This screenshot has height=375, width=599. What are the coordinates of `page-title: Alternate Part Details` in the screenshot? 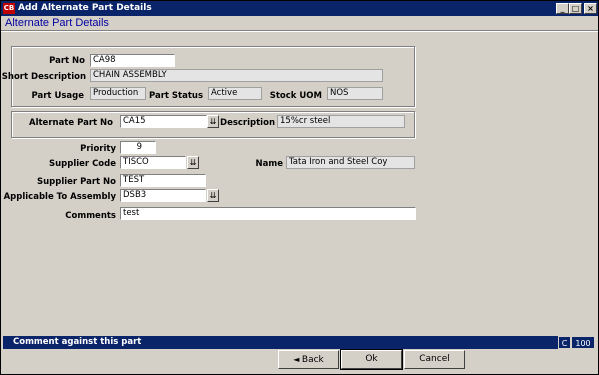 It's located at (57, 23).